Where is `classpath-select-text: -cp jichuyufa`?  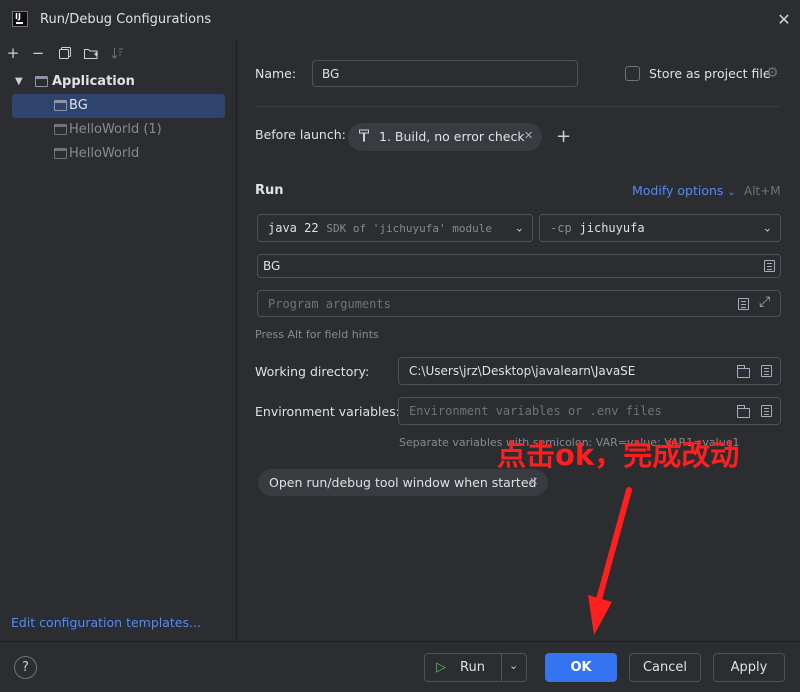 classpath-select-text: -cp jichuyufa is located at coordinates (597, 228).